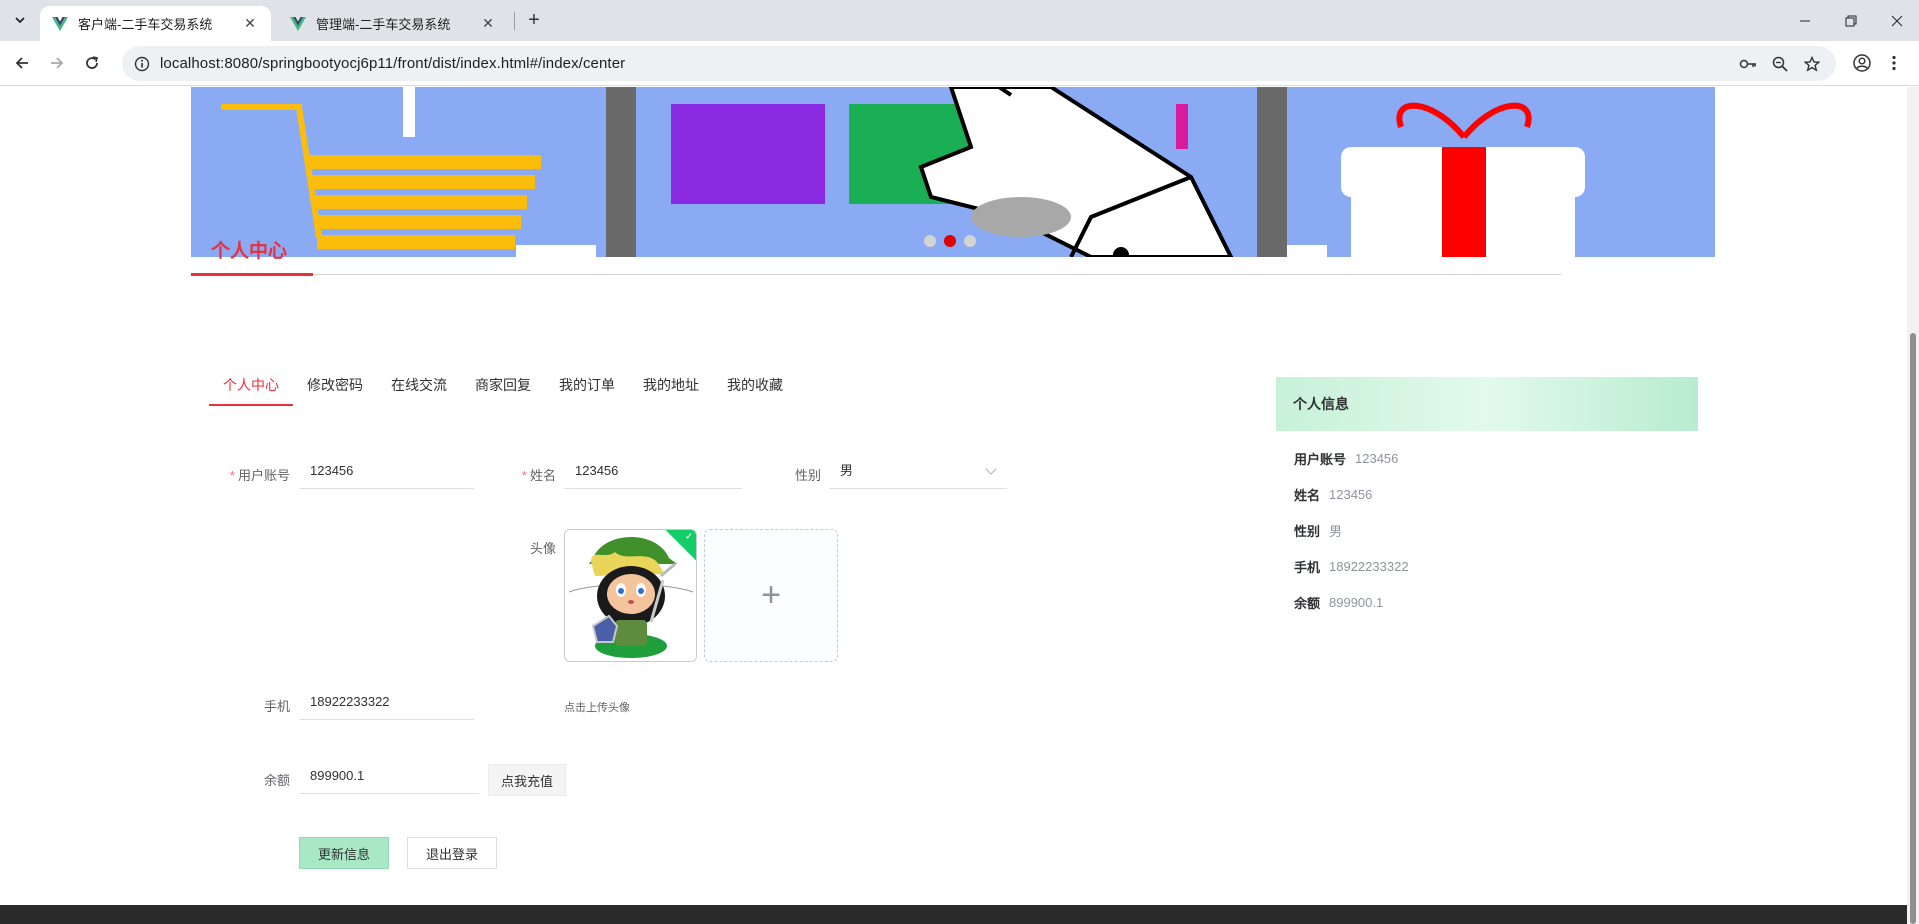 This screenshot has width=1919, height=924. I want to click on page-title: 个人中心, so click(249, 251).